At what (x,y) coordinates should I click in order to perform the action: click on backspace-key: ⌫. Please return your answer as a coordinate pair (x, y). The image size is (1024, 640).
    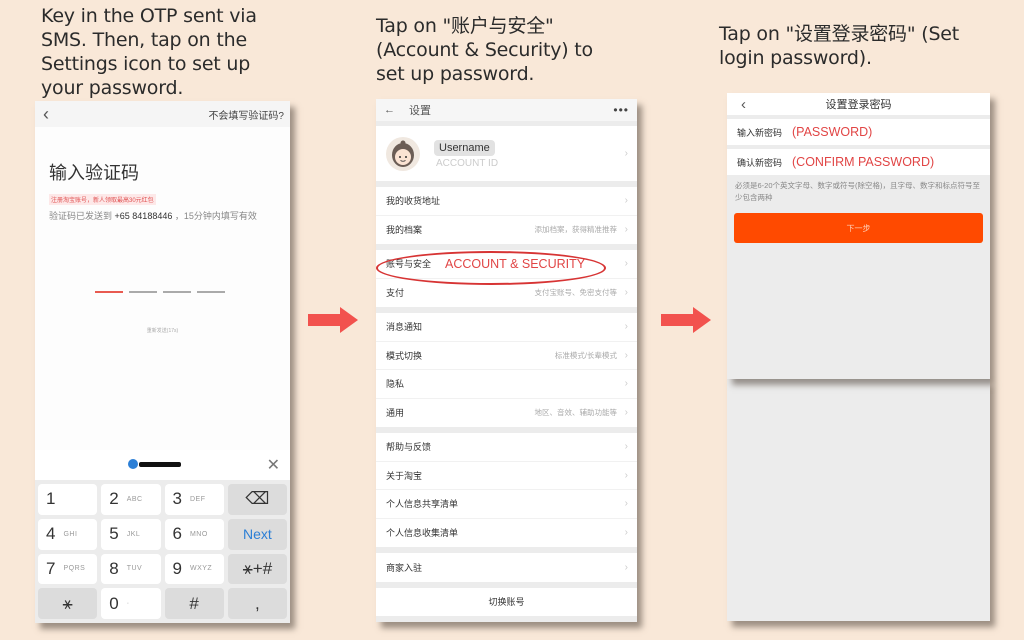
    Looking at the image, I should click on (257, 499).